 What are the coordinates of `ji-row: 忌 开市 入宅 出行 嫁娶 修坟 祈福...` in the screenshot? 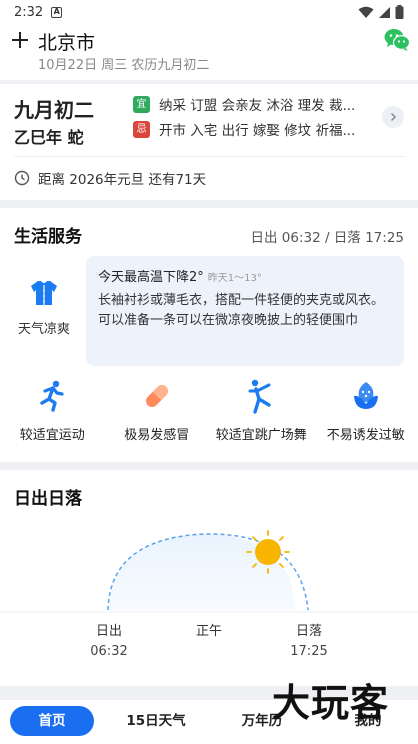 It's located at (253, 129).